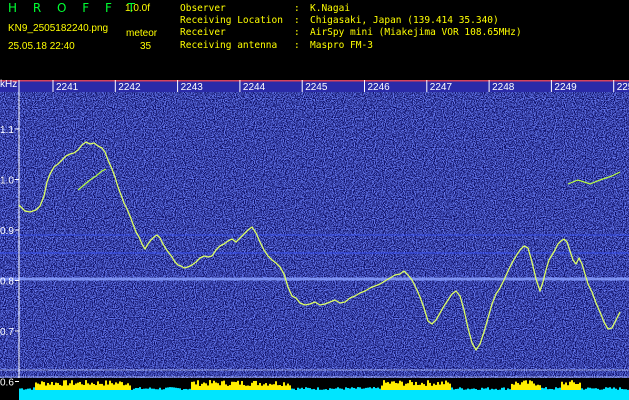 This screenshot has height=400, width=629. Describe the element at coordinates (7, 231) in the screenshot. I see `y-tick-label: 0.9` at that location.